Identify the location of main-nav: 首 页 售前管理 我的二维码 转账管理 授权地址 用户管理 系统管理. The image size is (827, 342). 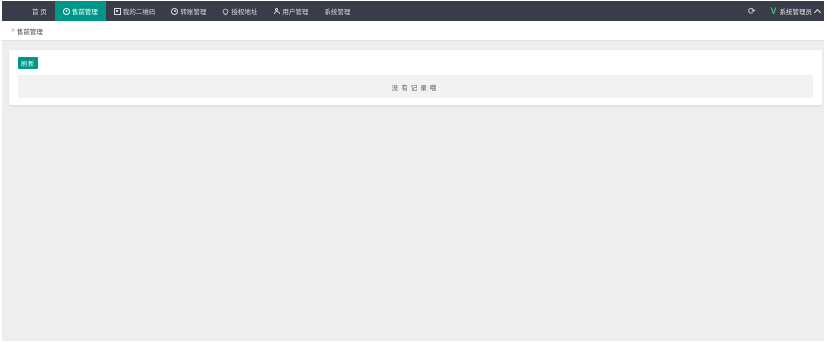
(191, 11).